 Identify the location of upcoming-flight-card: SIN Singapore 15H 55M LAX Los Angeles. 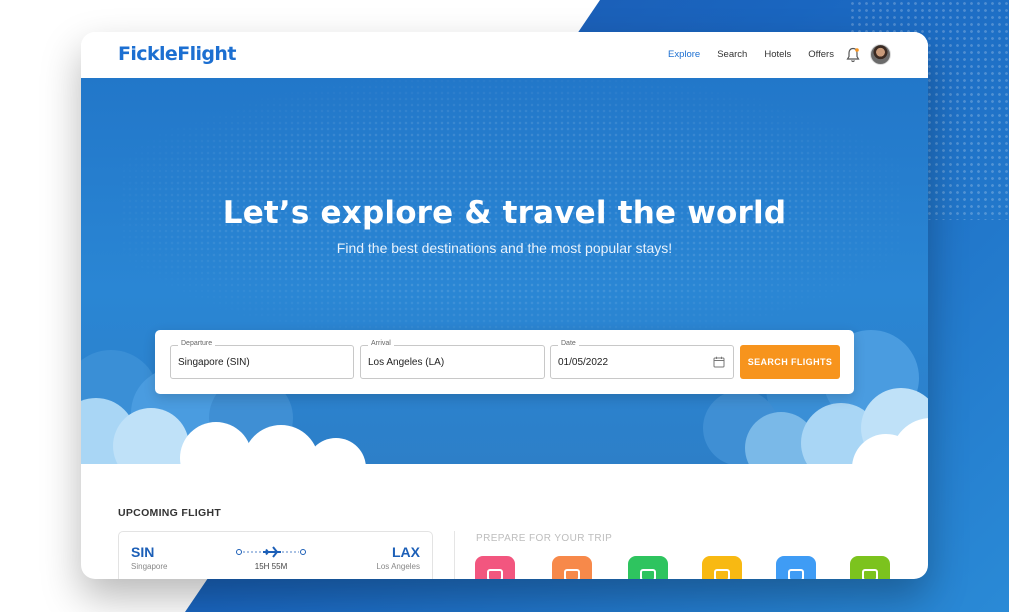
(275, 555).